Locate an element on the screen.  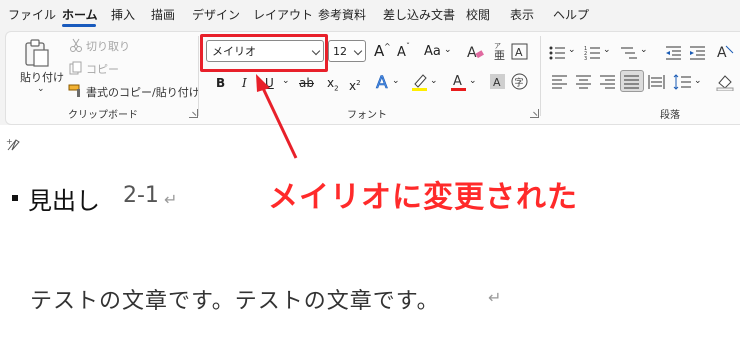
tab-design: デザイン is located at coordinates (216, 14).